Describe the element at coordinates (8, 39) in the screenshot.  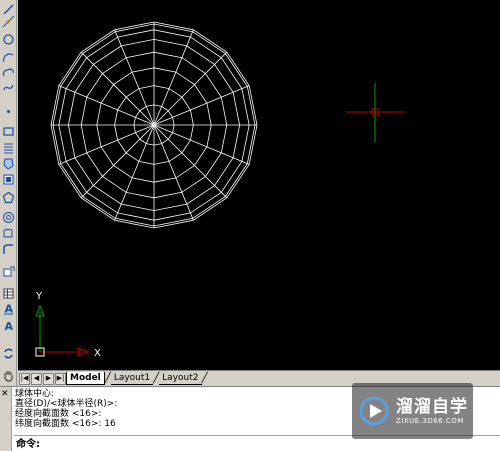
I see `circle-icon` at that location.